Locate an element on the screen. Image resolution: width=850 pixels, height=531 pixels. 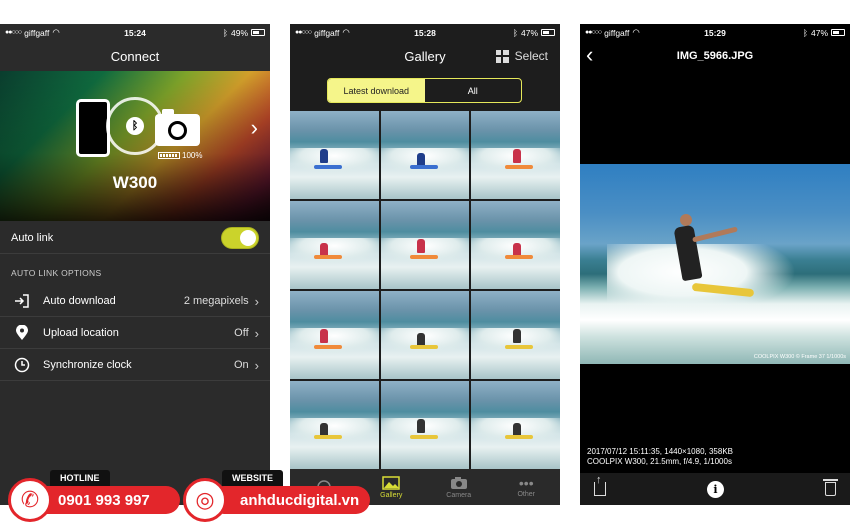
auto-link-toggle is located at coordinates (240, 238).